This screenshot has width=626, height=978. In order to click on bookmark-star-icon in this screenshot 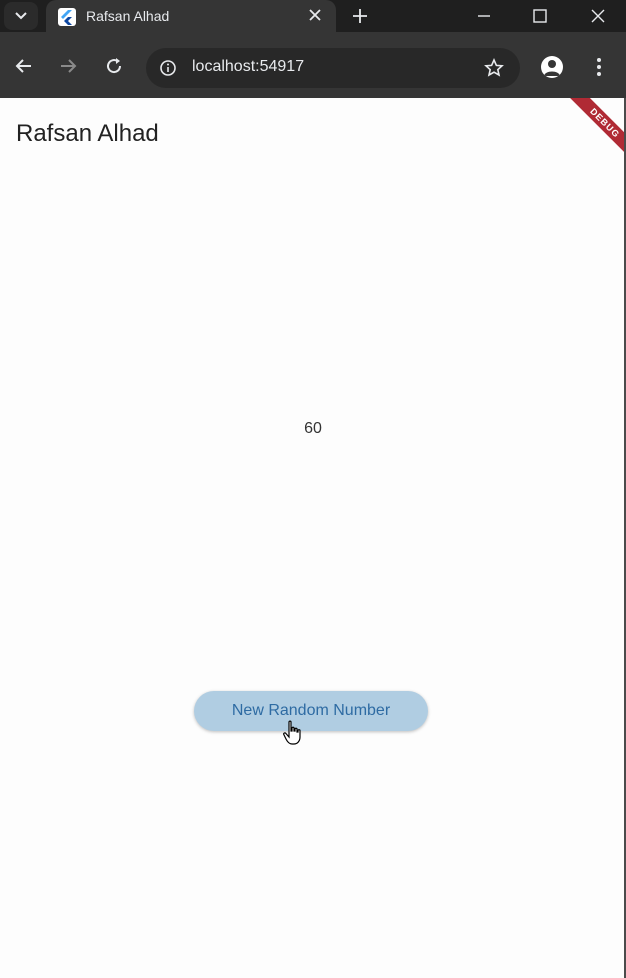, I will do `click(494, 68)`.